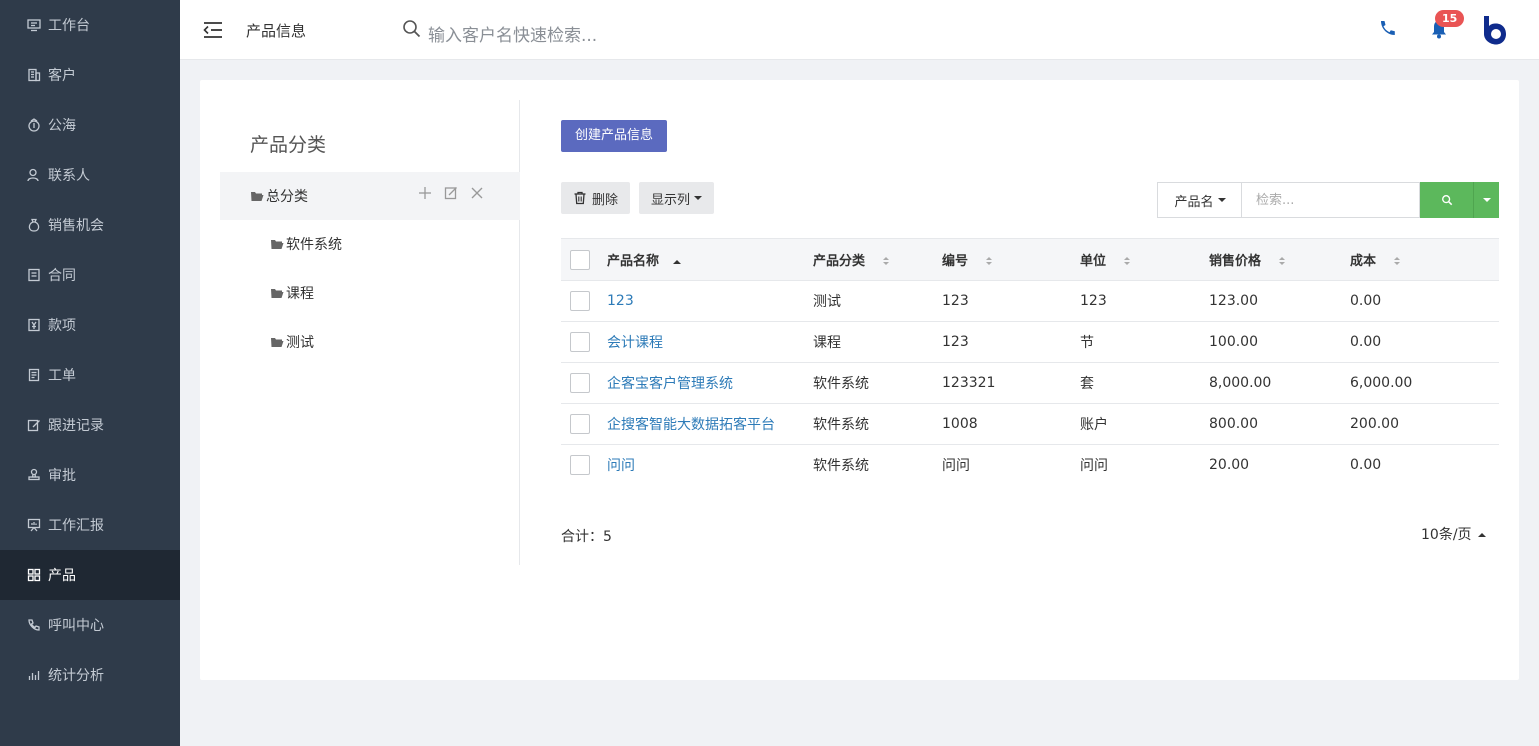 This screenshot has width=1539, height=746. Describe the element at coordinates (1279, 424) in the screenshot. I see `product-price-cell: 800.00` at that location.